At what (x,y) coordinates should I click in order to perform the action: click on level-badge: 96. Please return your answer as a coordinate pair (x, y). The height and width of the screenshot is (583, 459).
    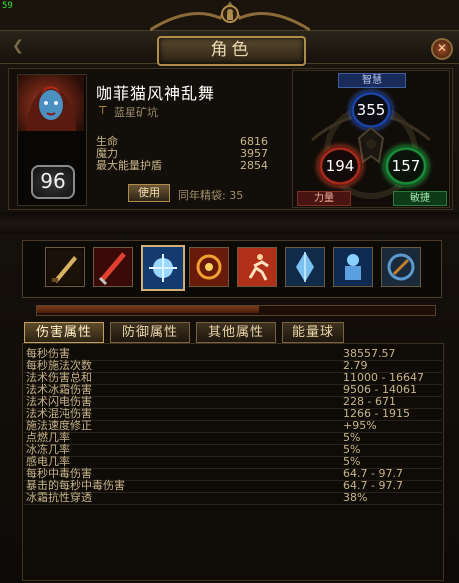
    Looking at the image, I should click on (53, 182).